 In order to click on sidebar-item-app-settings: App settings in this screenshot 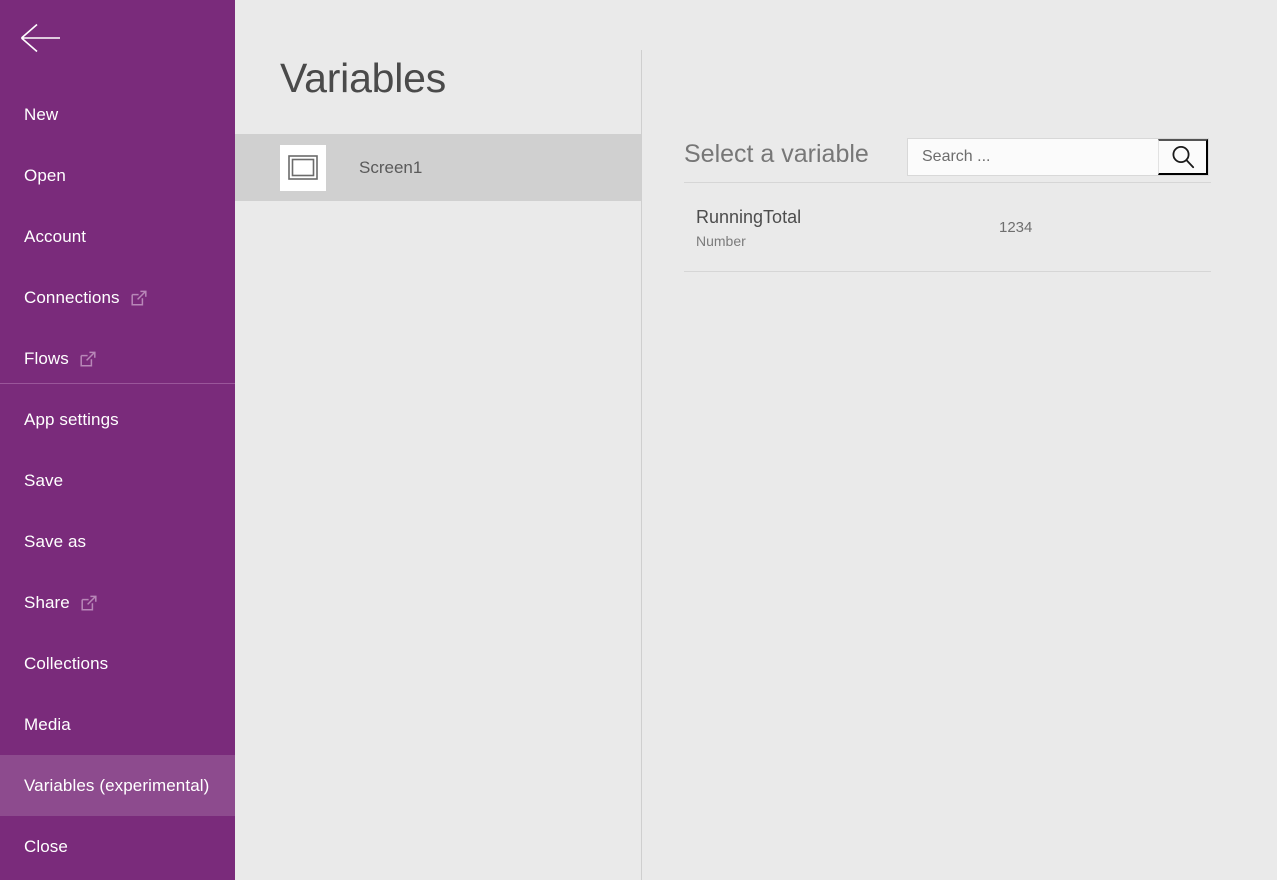, I will do `click(117, 419)`.